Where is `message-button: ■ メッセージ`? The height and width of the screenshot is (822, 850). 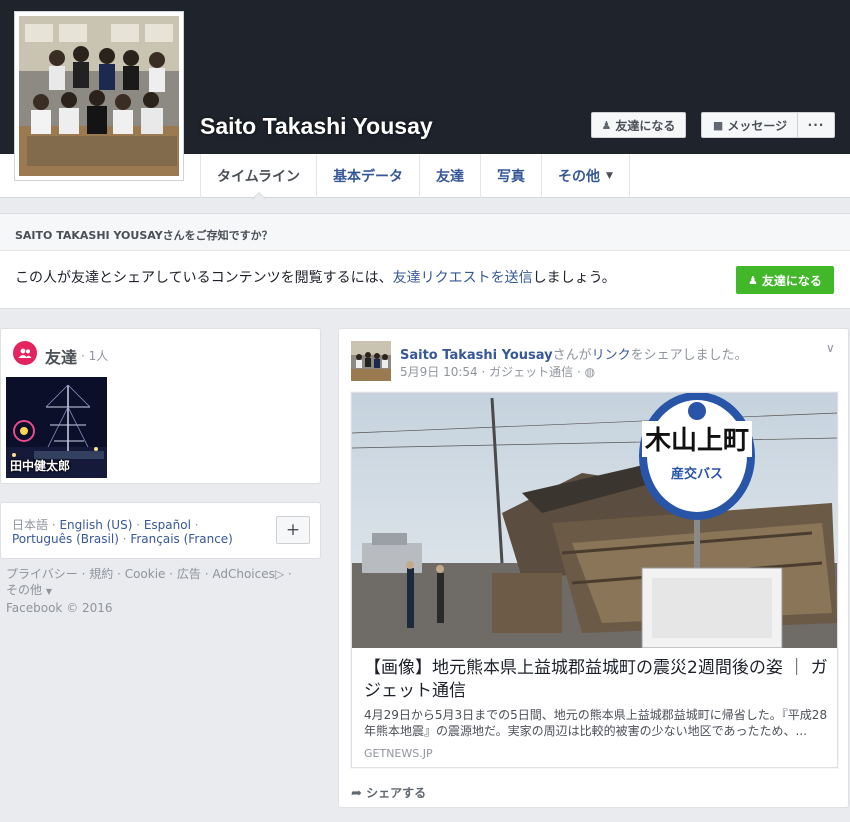
message-button: ■ メッセージ is located at coordinates (749, 125).